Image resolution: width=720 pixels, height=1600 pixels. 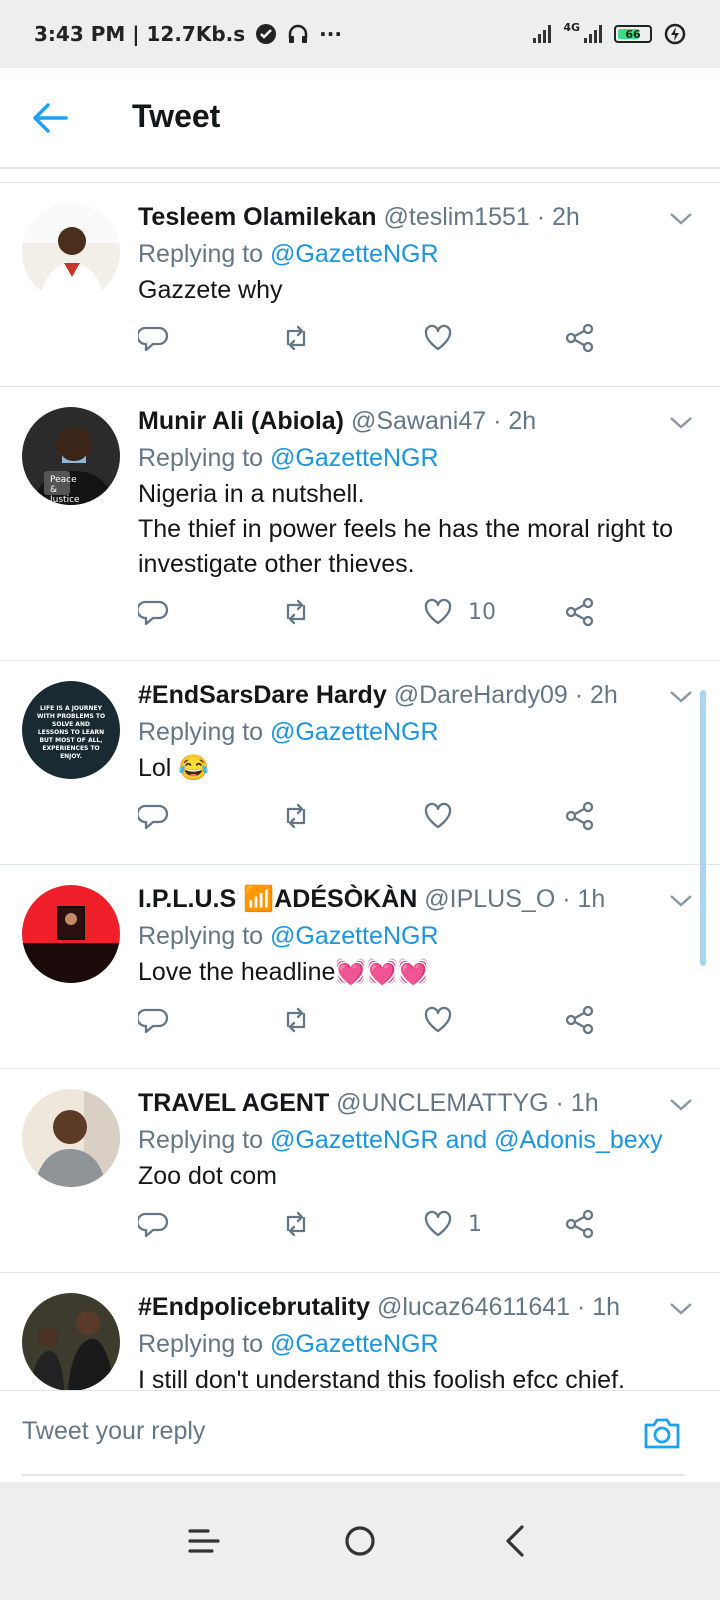 What do you see at coordinates (174, 768) in the screenshot?
I see `tweet-text: Lol 😂` at bounding box center [174, 768].